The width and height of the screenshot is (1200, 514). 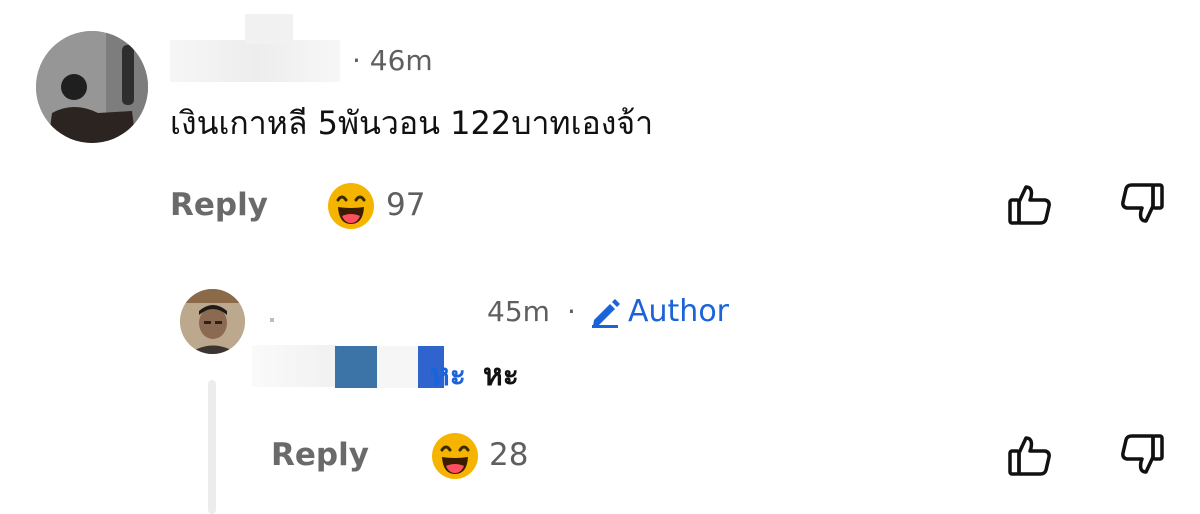 I want to click on reply-text: หะ, so click(x=501, y=375).